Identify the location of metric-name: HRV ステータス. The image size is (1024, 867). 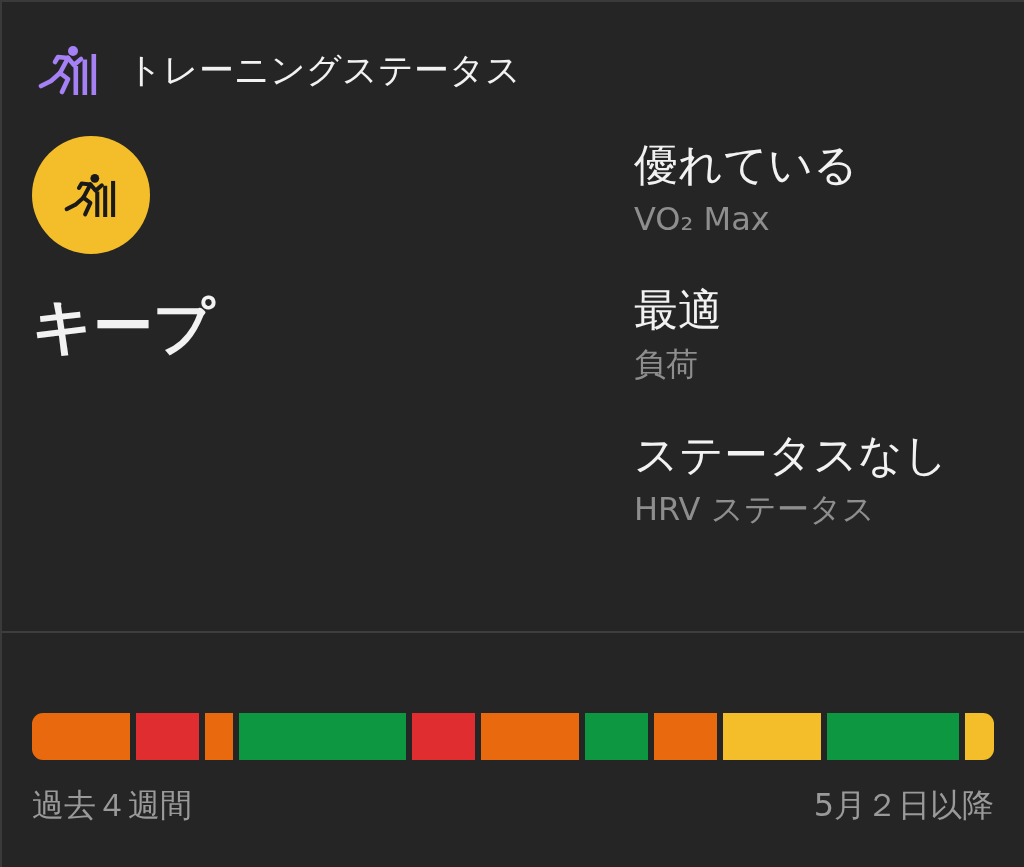
(754, 509).